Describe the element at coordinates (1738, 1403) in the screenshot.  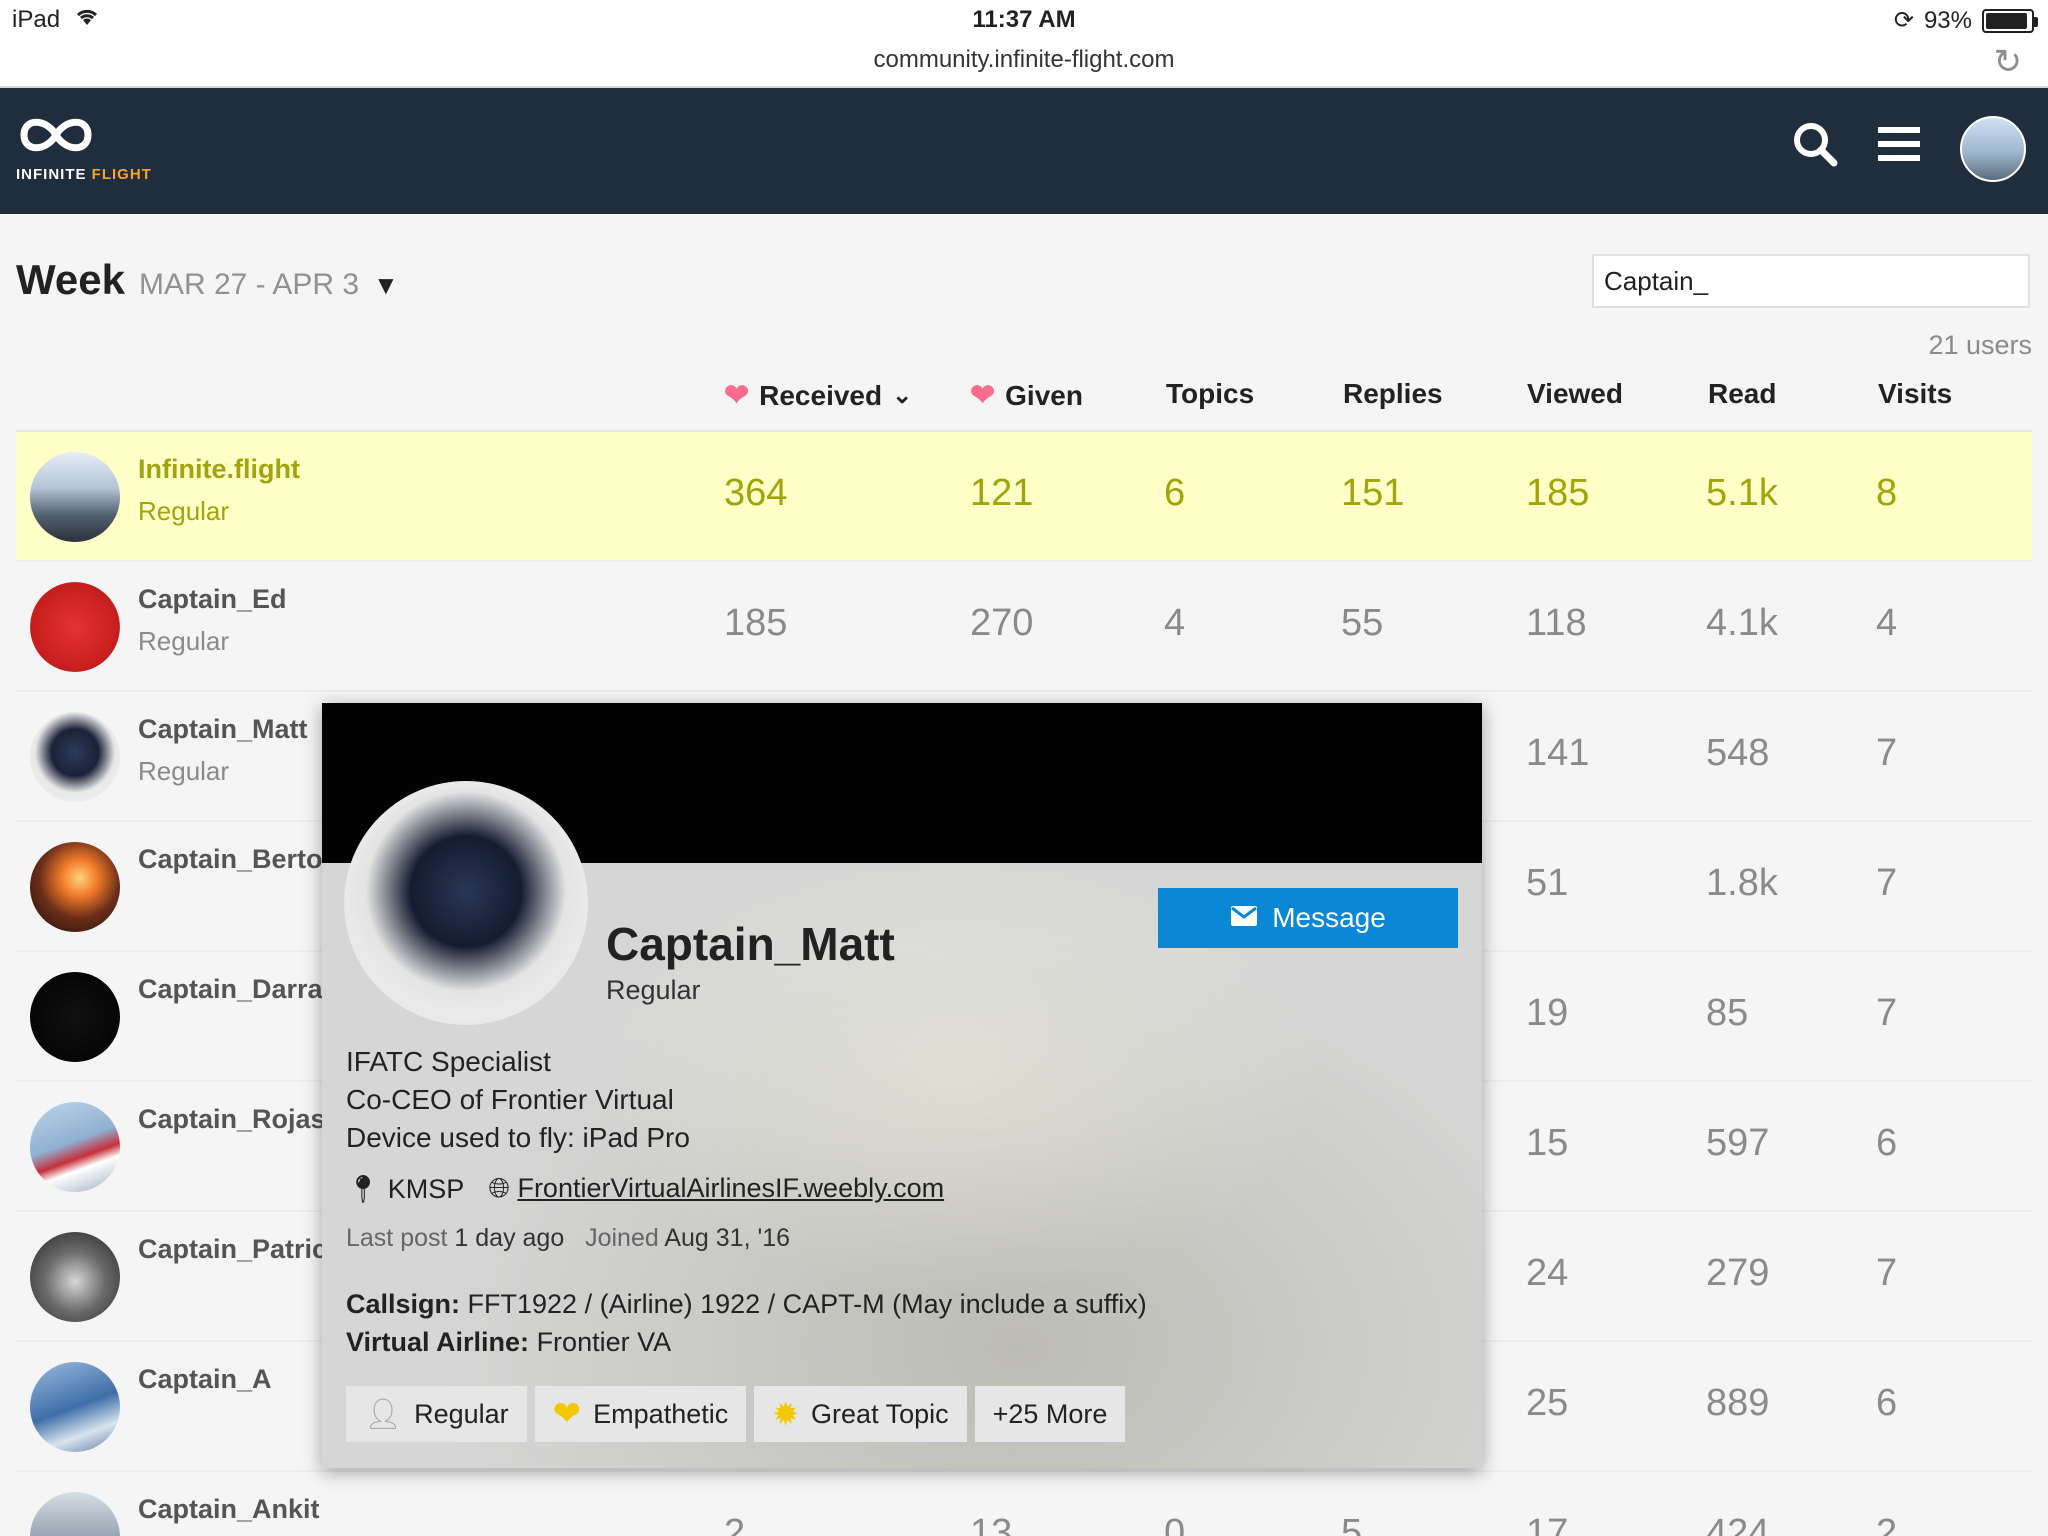
I see `read-value: 889` at that location.